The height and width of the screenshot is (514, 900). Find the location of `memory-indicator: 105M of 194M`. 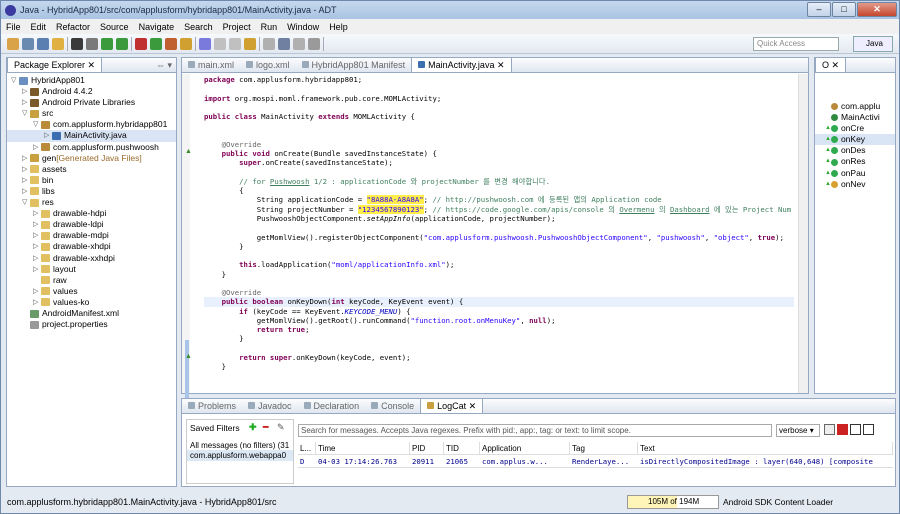

memory-indicator: 105M of 194M is located at coordinates (673, 502).